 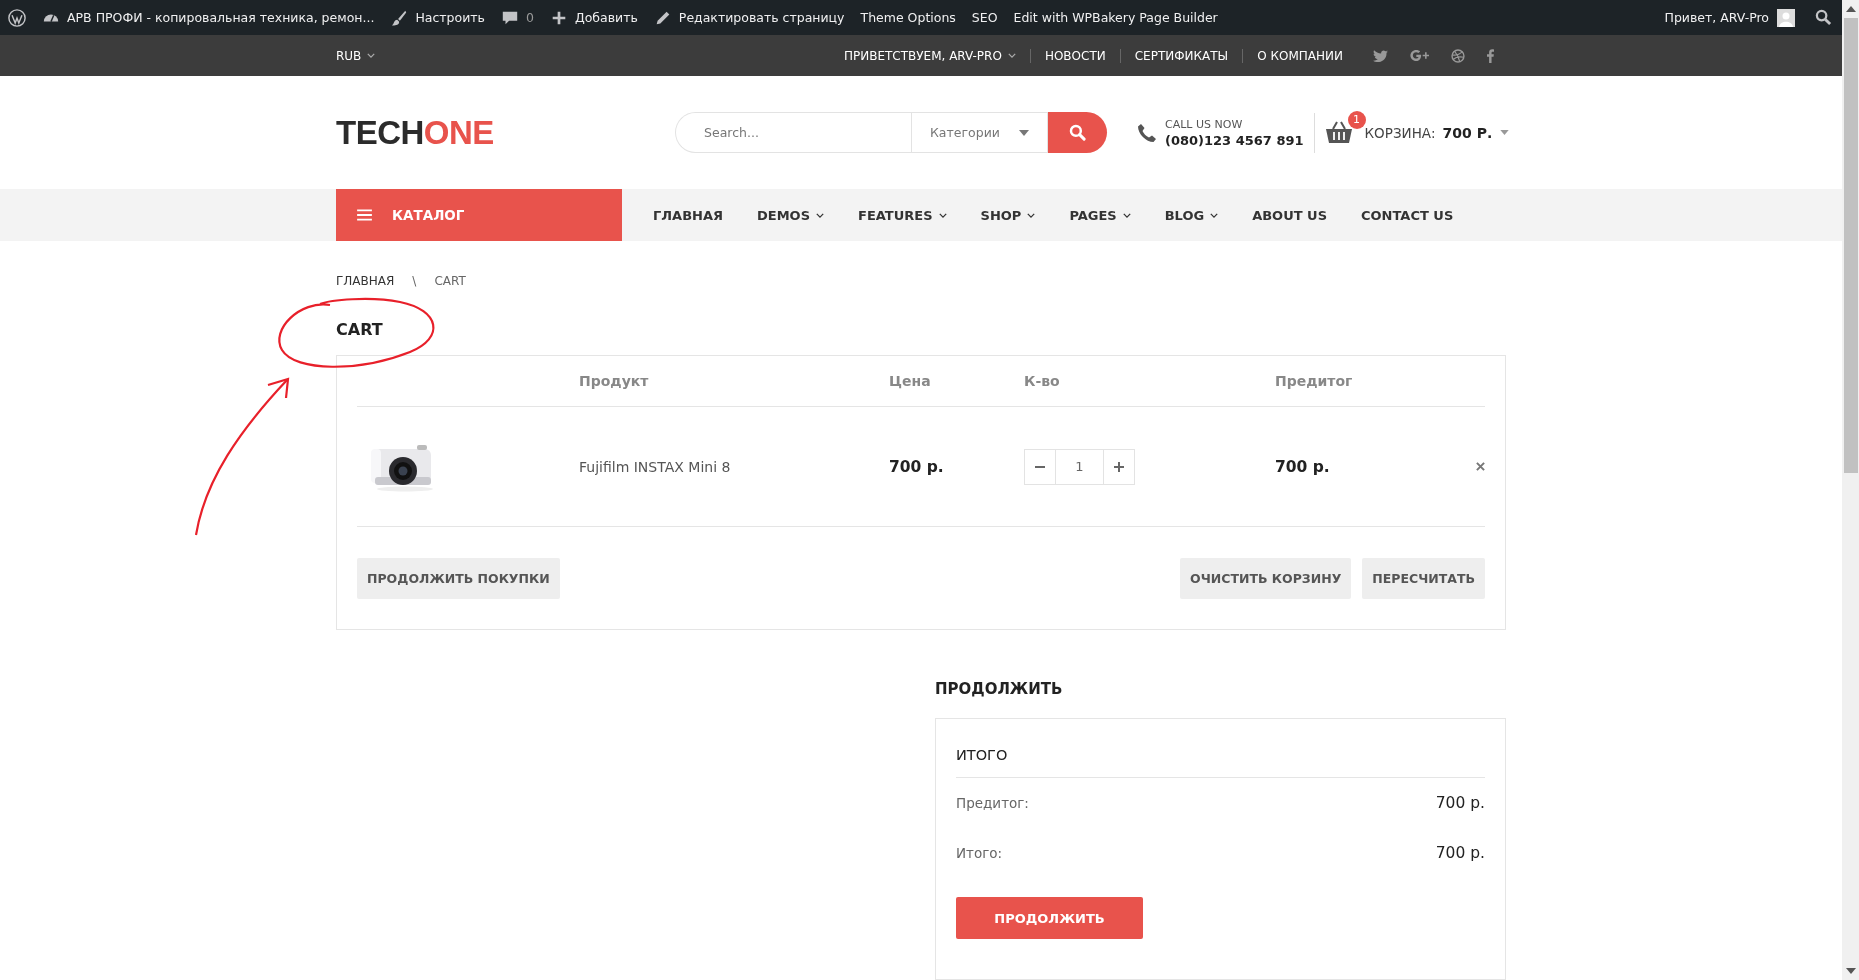 I want to click on comment-count: 0, so click(x=529, y=17).